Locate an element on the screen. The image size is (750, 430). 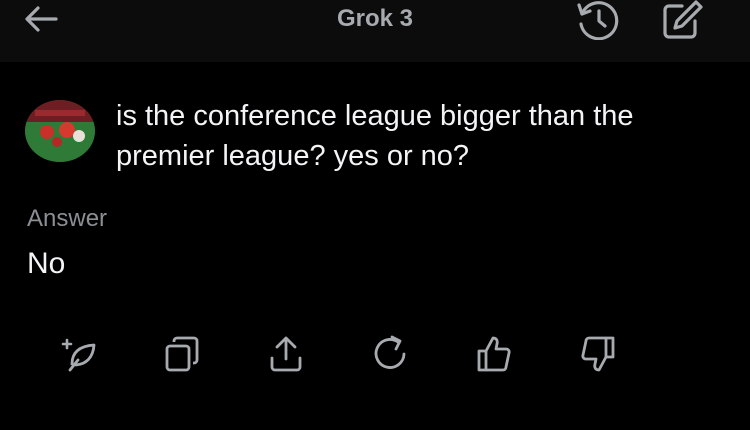
new-chat-button is located at coordinates (682, 20).